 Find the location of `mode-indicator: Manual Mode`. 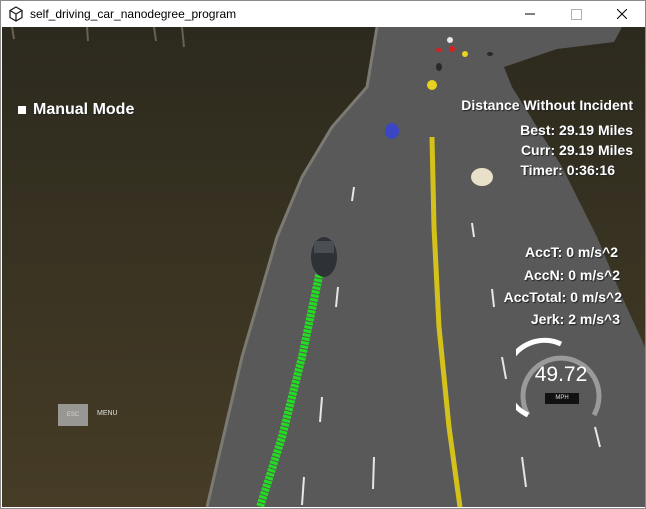

mode-indicator: Manual Mode is located at coordinates (76, 110).